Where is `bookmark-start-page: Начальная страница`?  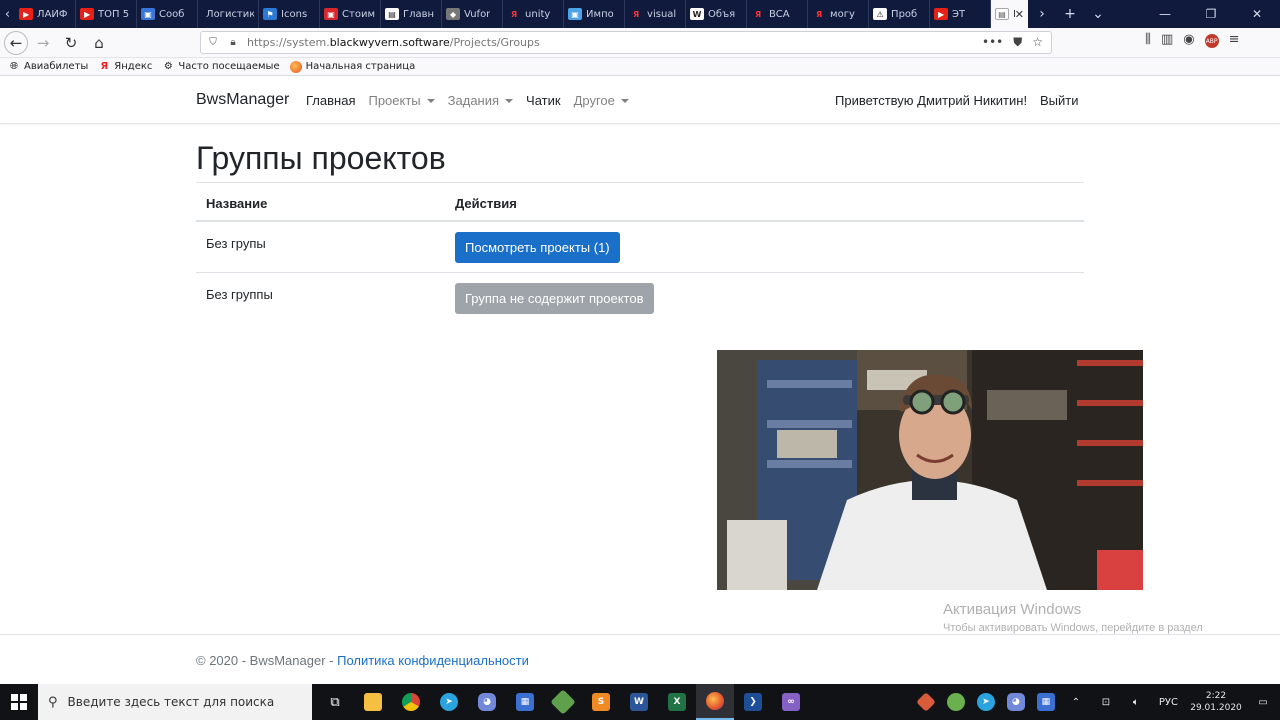
bookmark-start-page: Начальная страница is located at coordinates (352, 66).